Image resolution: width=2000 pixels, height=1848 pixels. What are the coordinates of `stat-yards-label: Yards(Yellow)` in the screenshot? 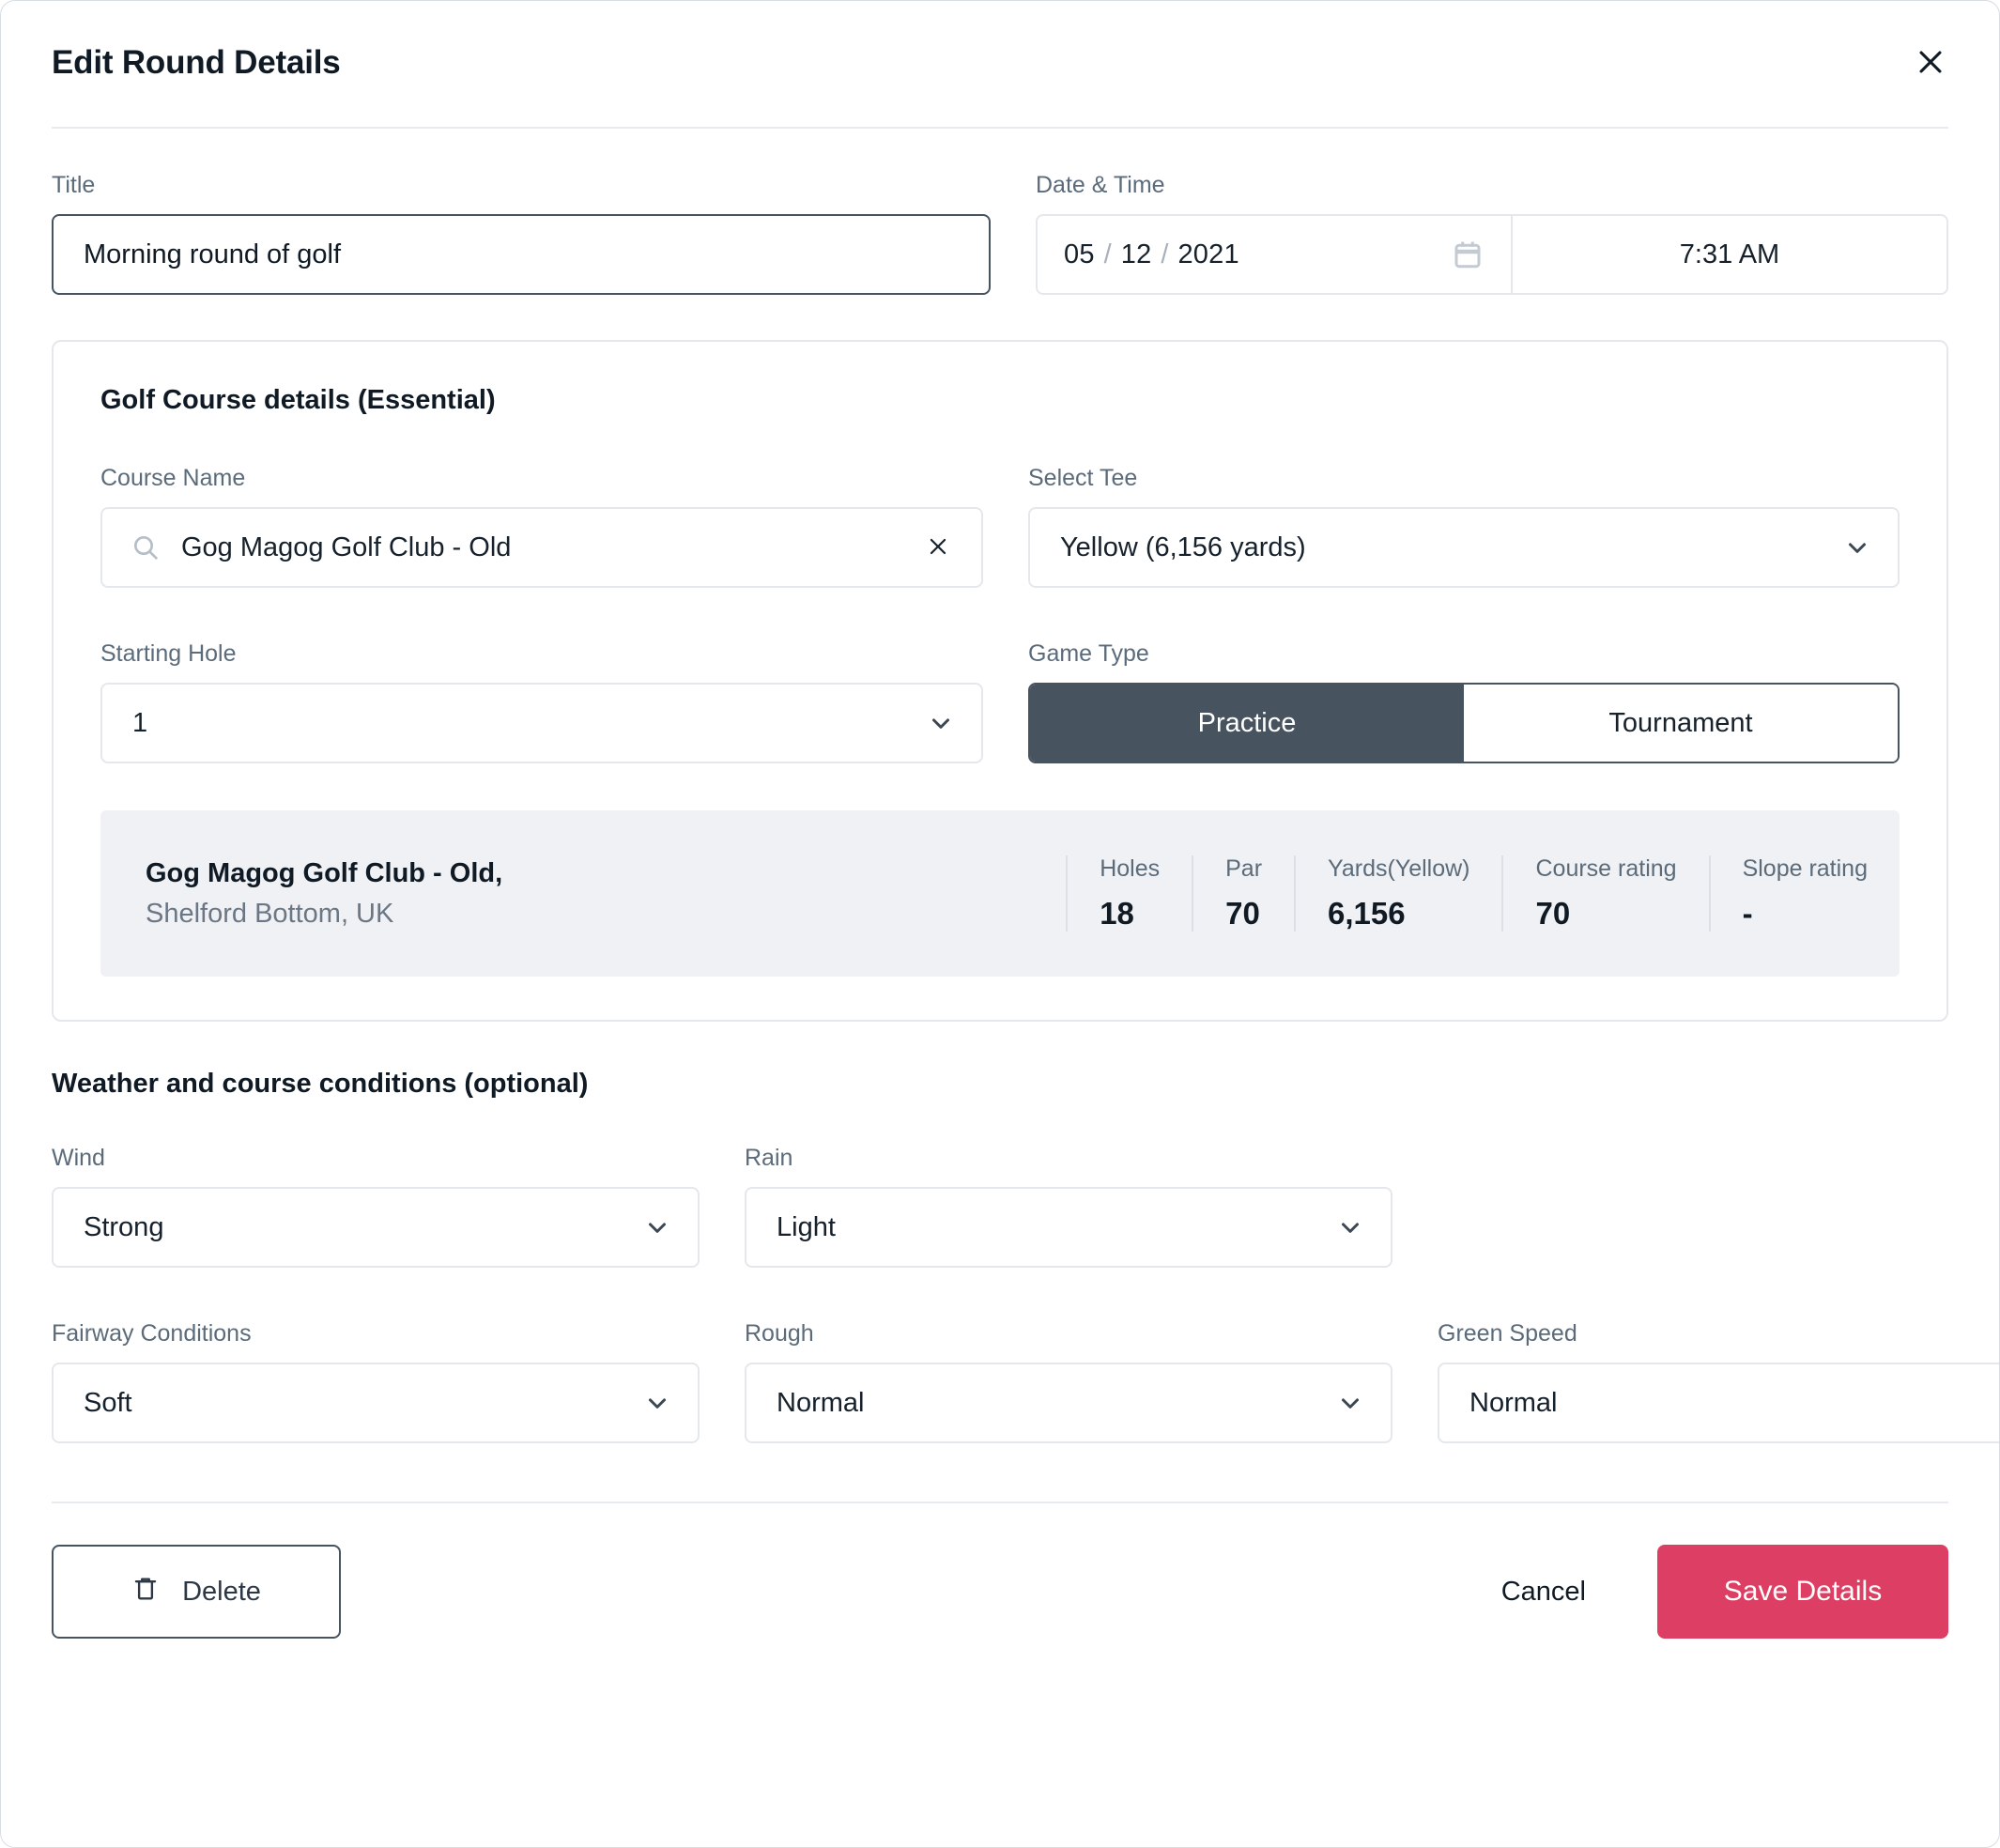 It's located at (1399, 868).